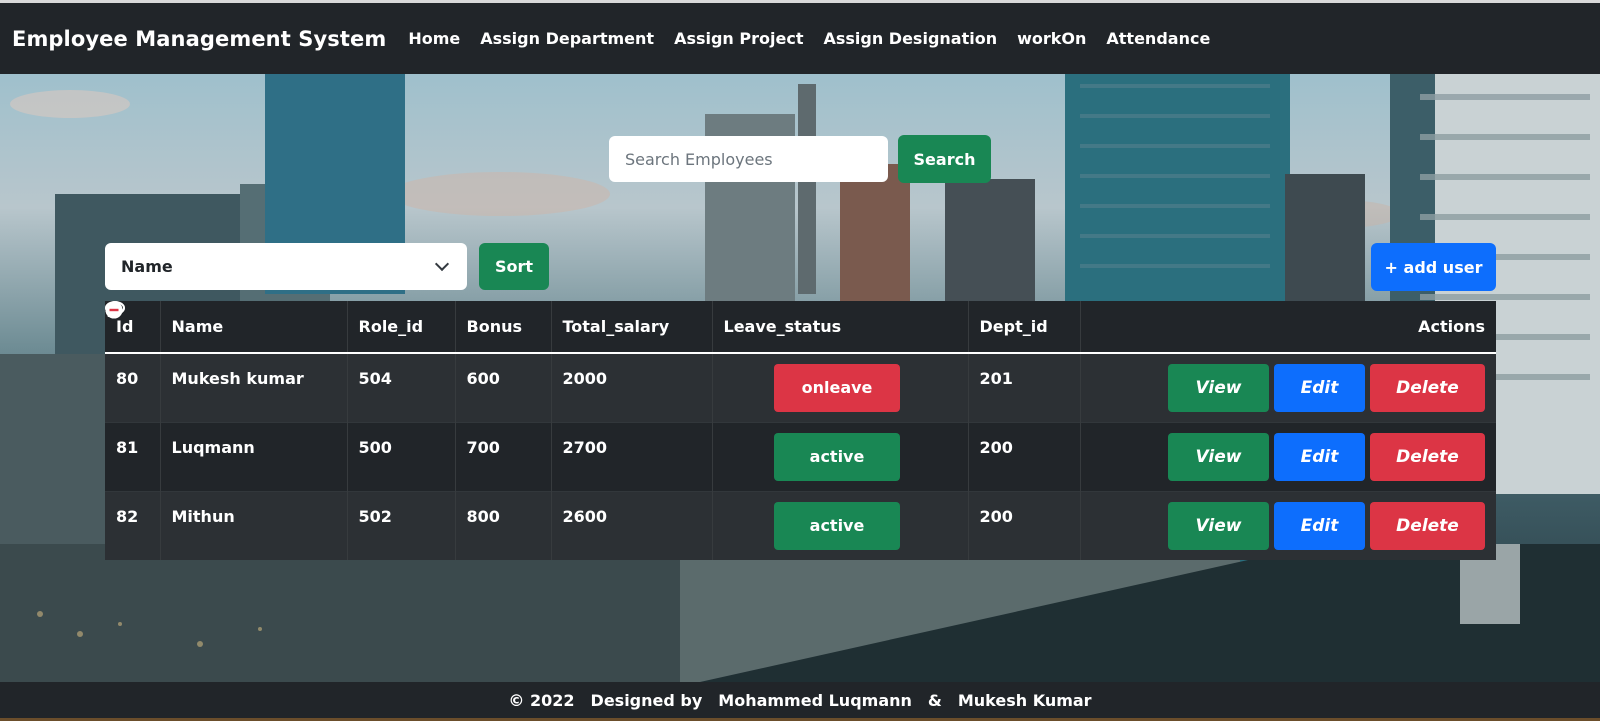  I want to click on cell-name: Luqmann, so click(254, 456).